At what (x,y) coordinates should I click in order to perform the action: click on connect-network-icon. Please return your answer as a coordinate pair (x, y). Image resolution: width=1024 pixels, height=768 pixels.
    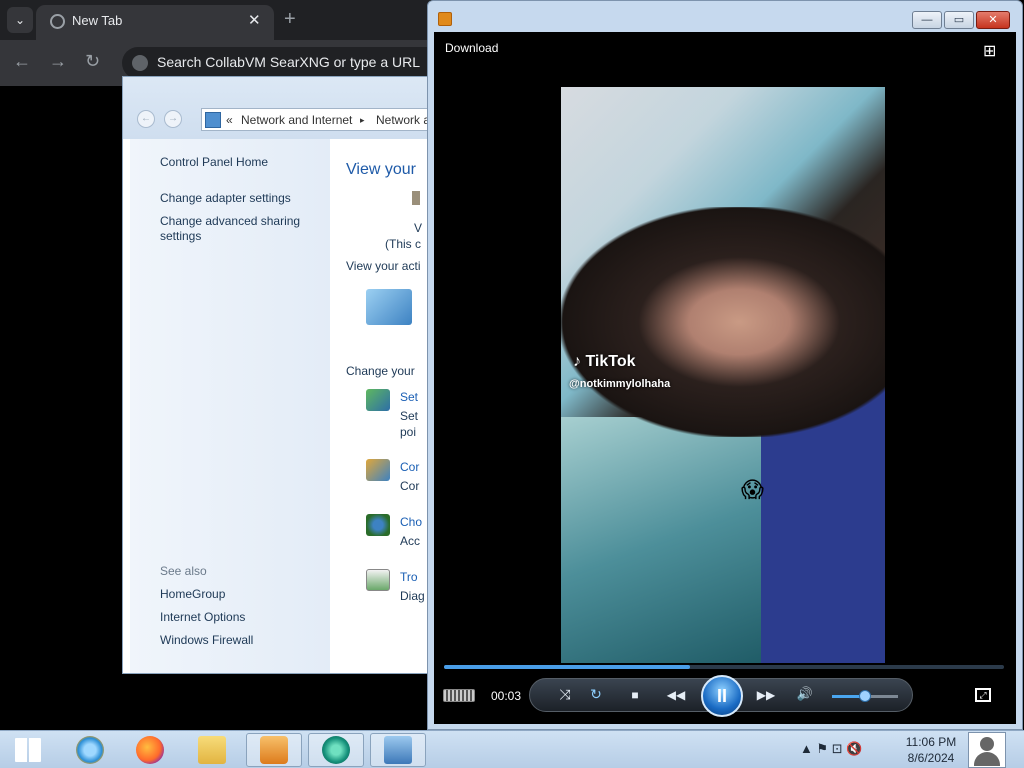
    Looking at the image, I should click on (378, 470).